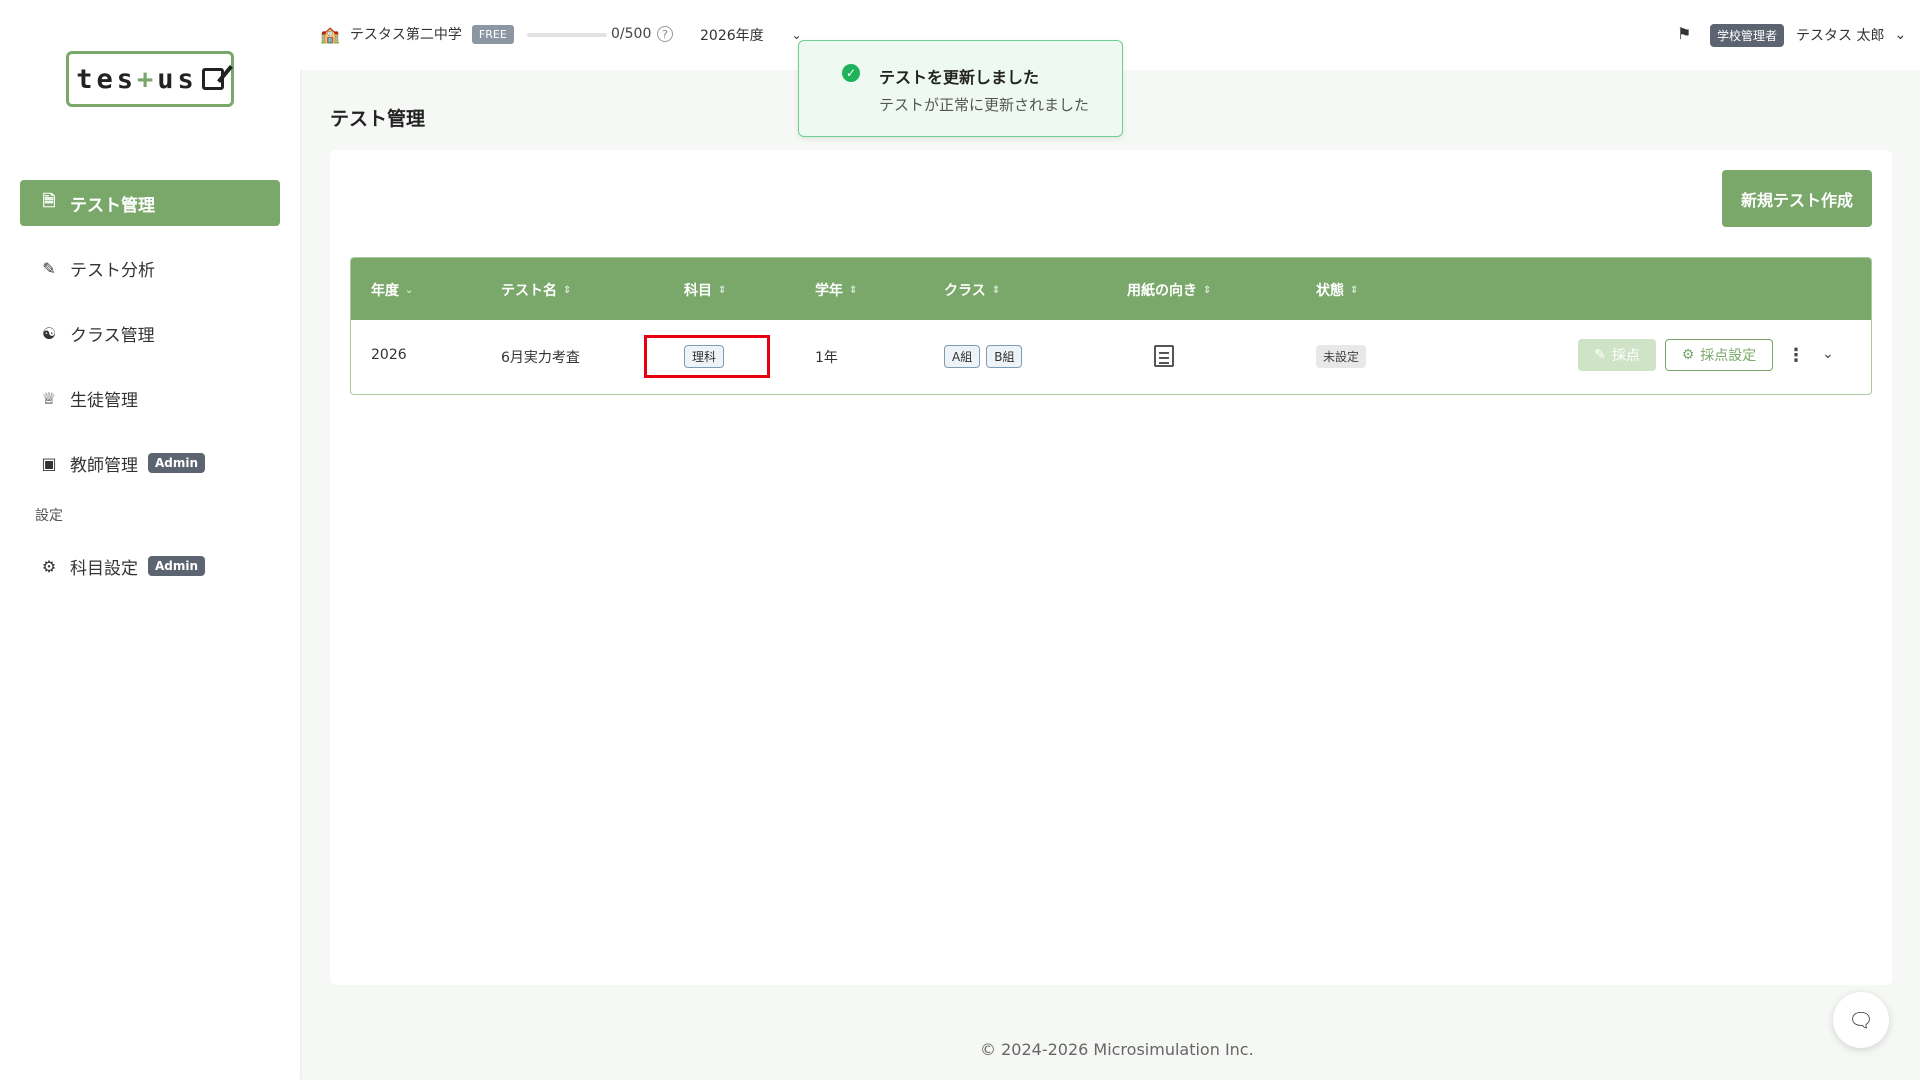 The height and width of the screenshot is (1080, 1920). Describe the element at coordinates (540, 358) in the screenshot. I see `cell-test-name: 6月実力考査` at that location.